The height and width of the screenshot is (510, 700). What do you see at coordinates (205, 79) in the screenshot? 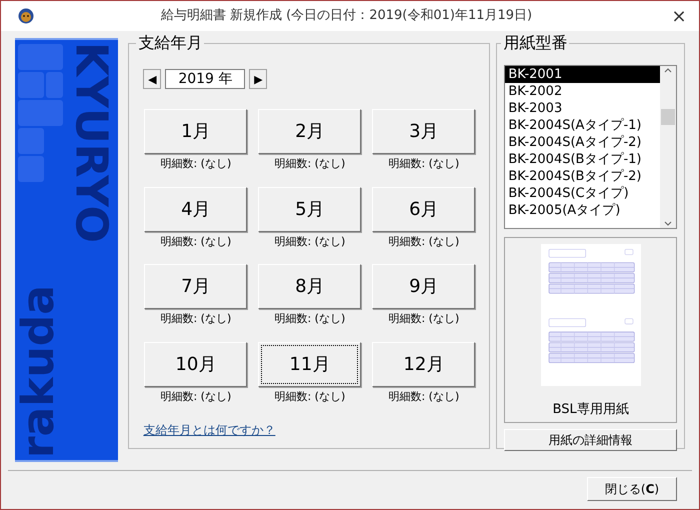
I see `year-field: 2019 年` at bounding box center [205, 79].